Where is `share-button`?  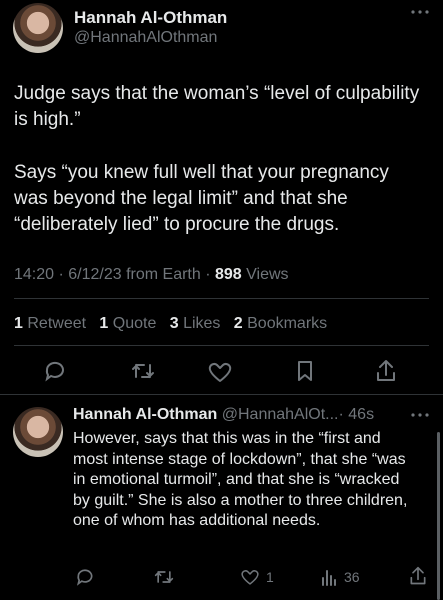 share-button is located at coordinates (386, 371).